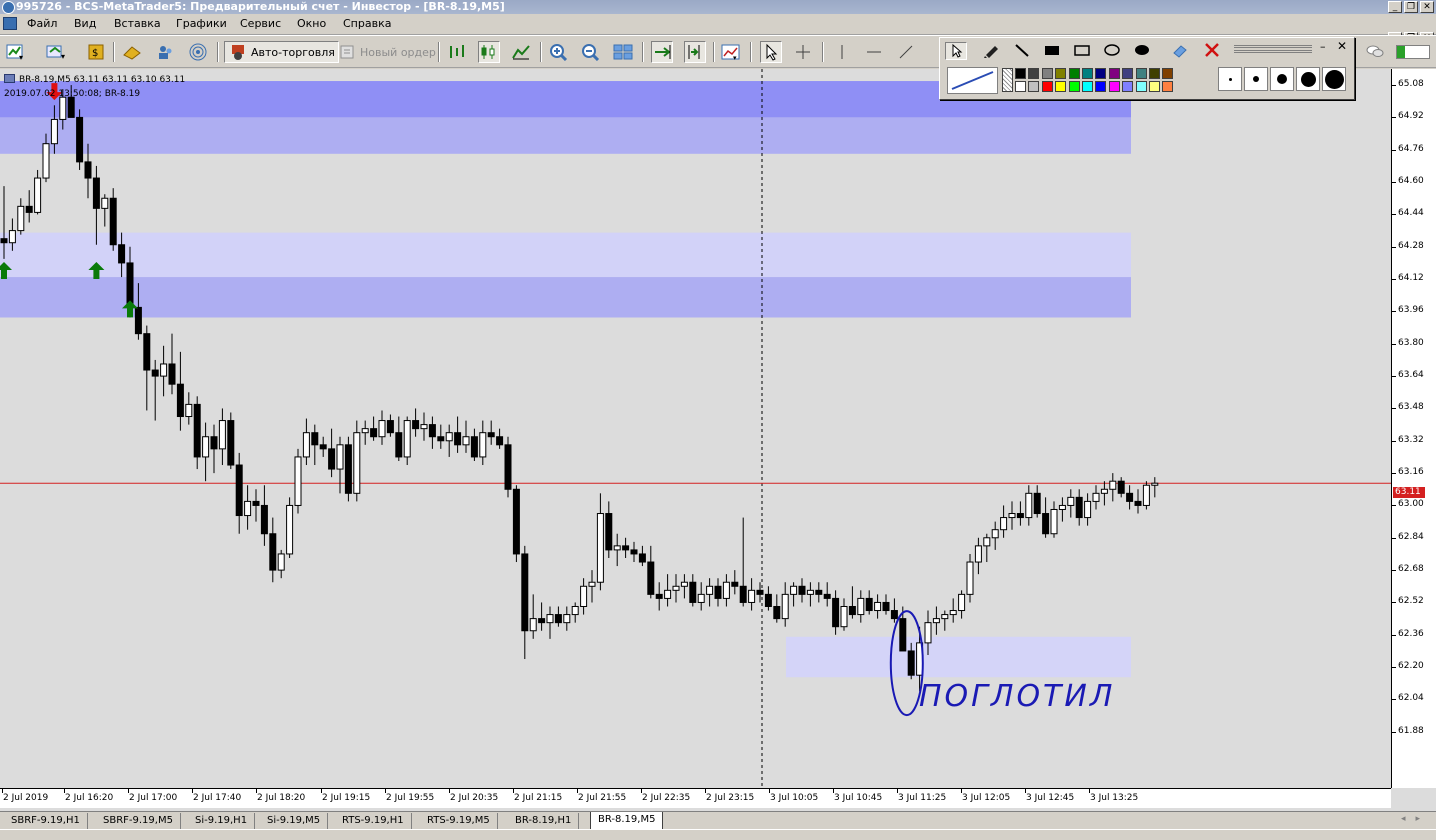 Image resolution: width=1436 pixels, height=840 pixels. What do you see at coordinates (803, 52) in the screenshot?
I see `crosshair-tool-button` at bounding box center [803, 52].